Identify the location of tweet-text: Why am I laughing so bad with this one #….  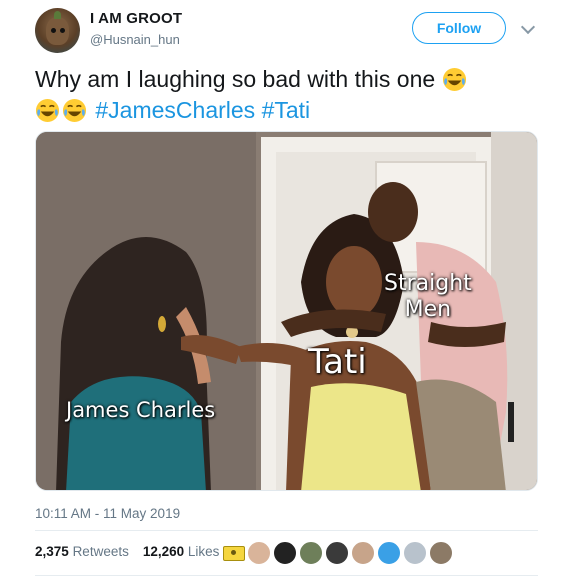
(295, 95).